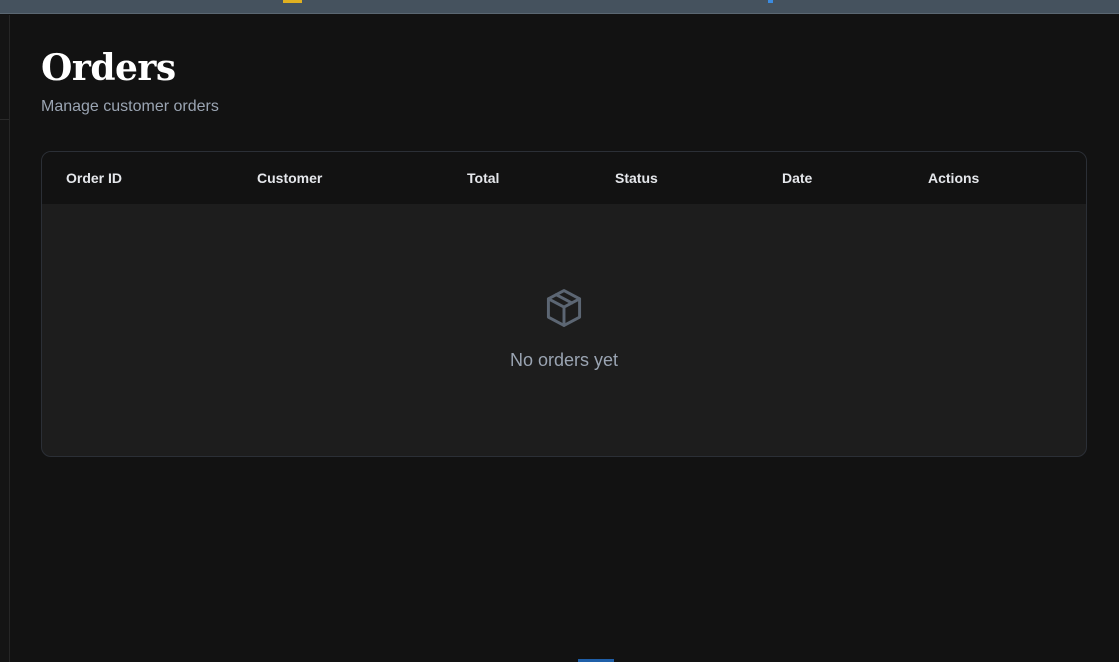  I want to click on left-sidebar-rail, so click(5, 338).